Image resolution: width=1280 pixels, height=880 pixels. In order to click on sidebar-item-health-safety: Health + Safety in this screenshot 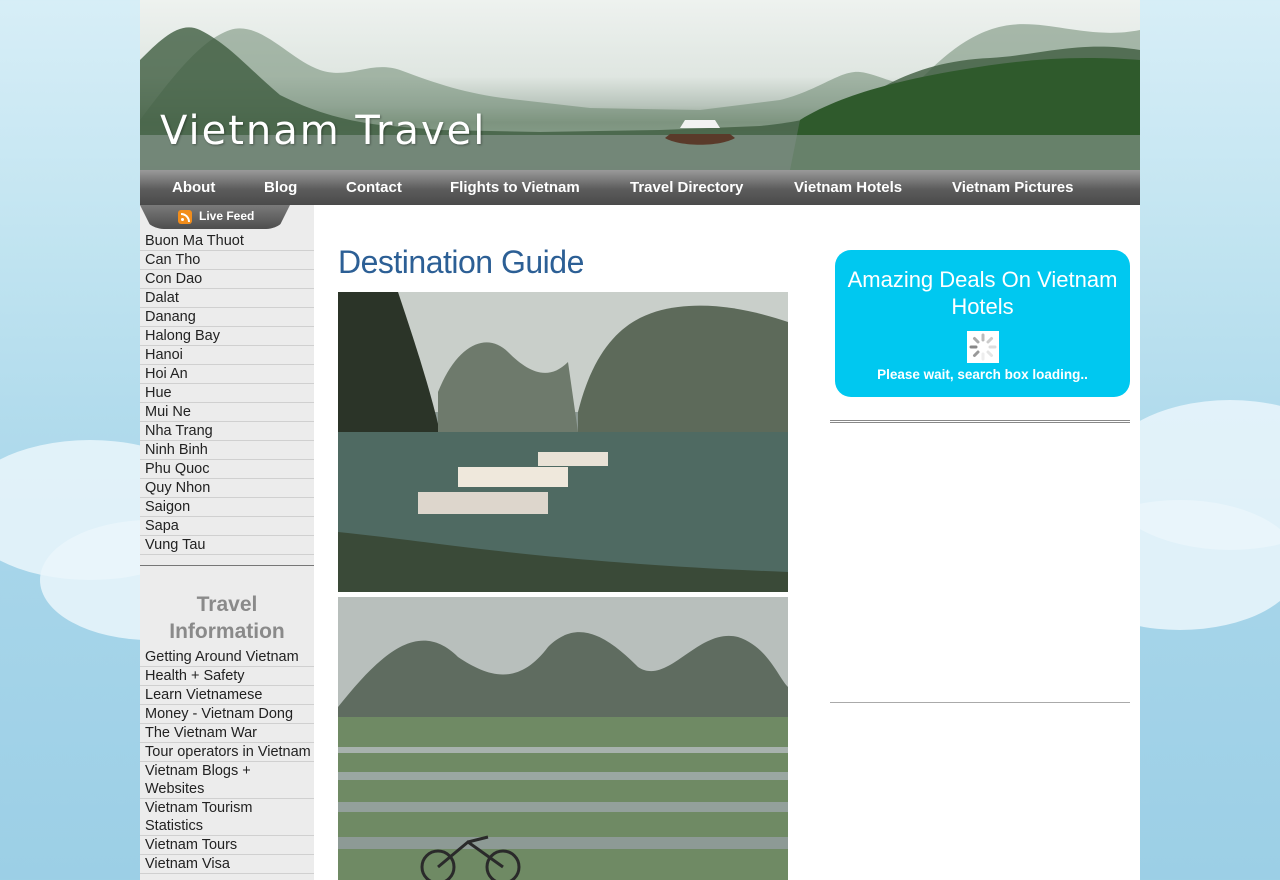, I will do `click(227, 676)`.